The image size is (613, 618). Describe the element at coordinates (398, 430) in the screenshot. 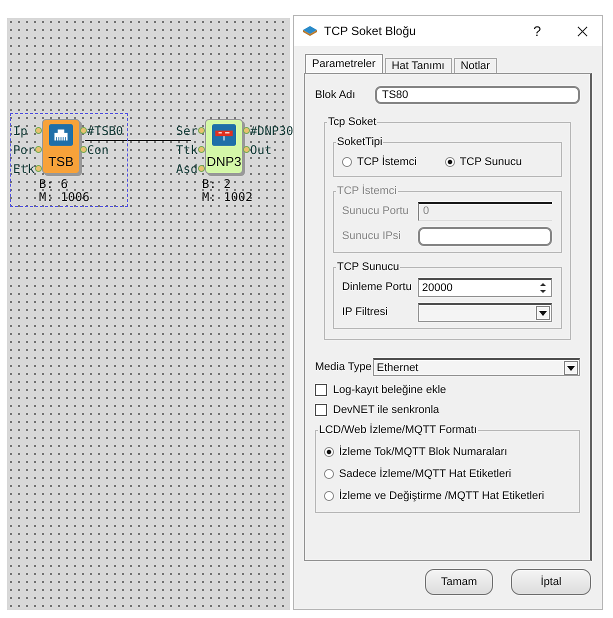

I see `group-title: LCD/Web İzleme/MQTT Formatı` at that location.